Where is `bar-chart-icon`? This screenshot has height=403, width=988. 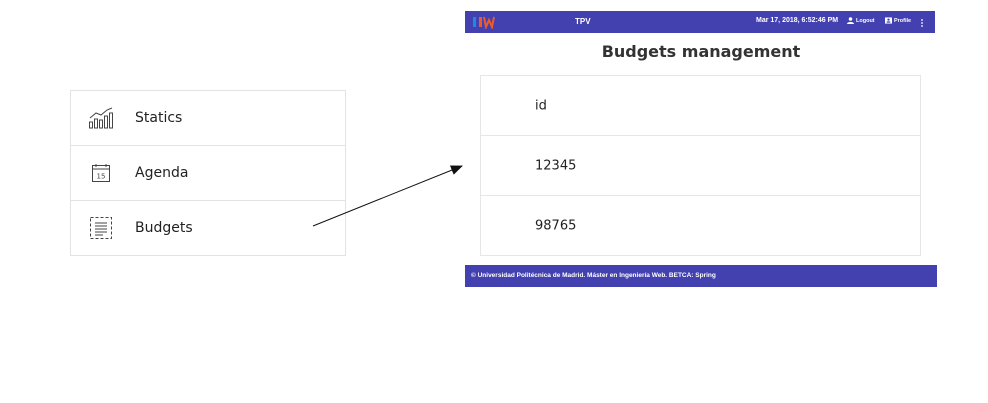
bar-chart-icon is located at coordinates (101, 118).